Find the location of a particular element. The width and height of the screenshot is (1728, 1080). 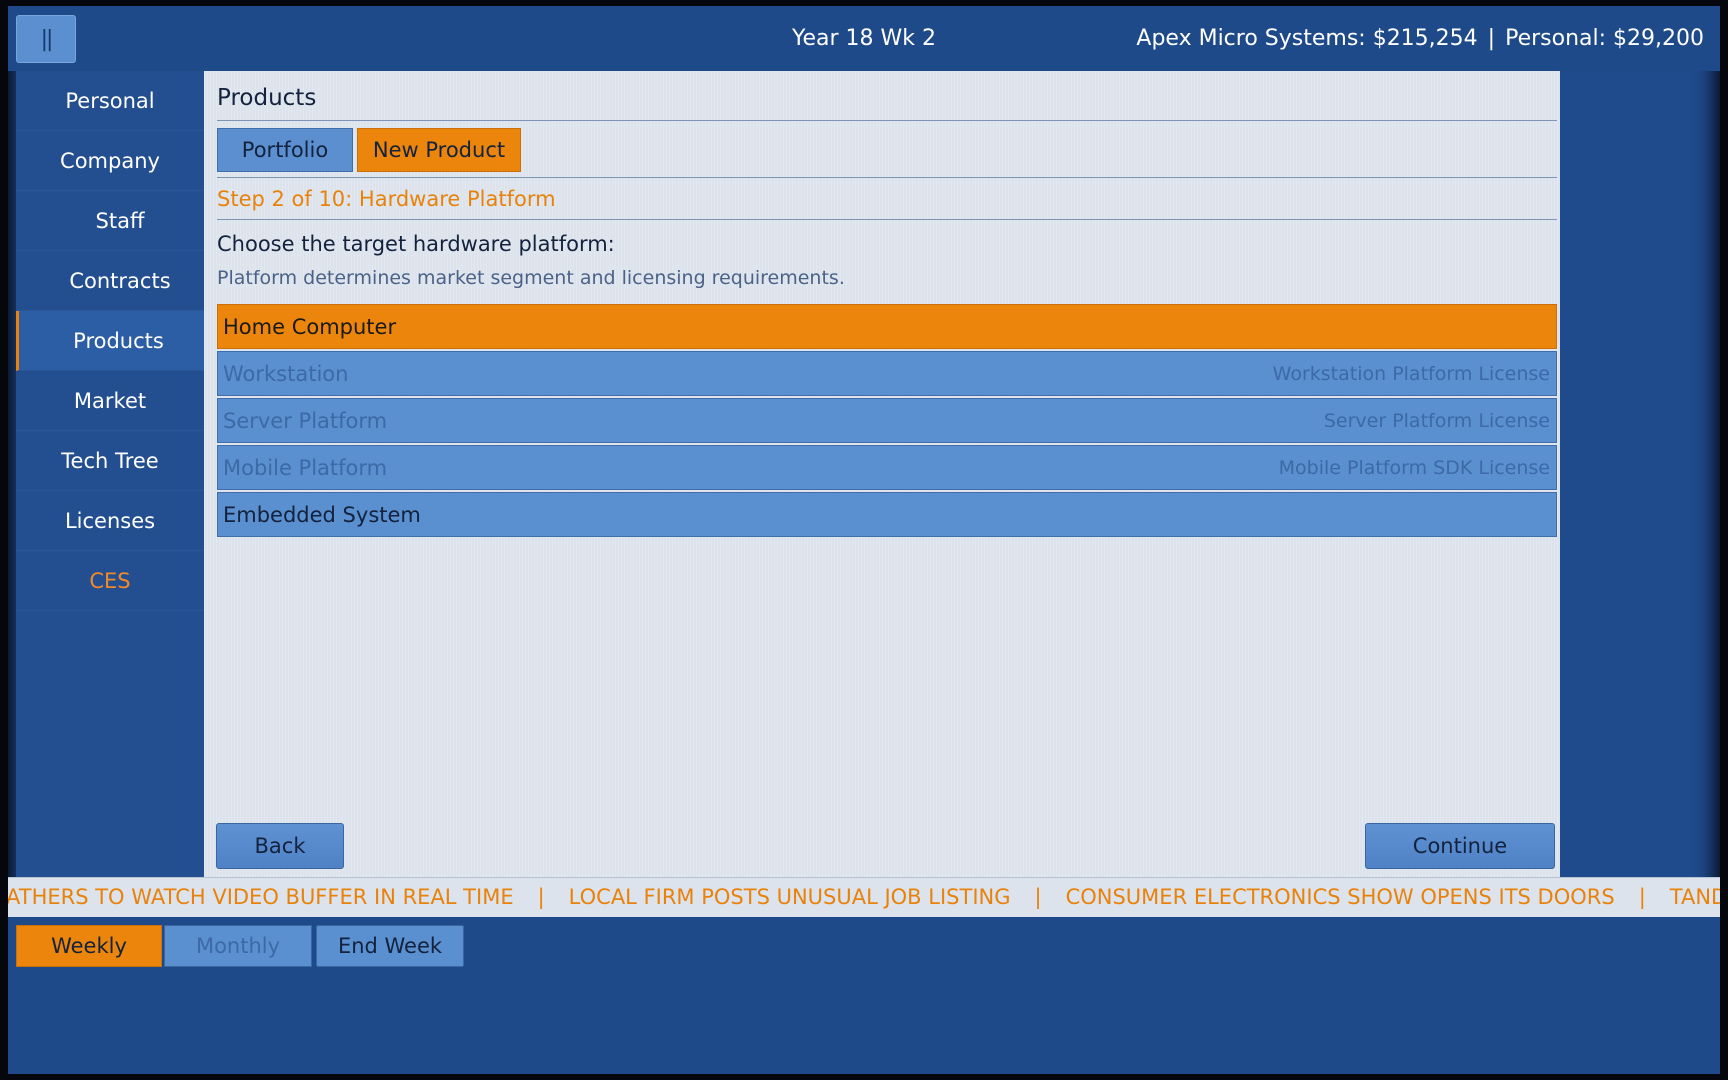

sidebar-item-market: Market is located at coordinates (110, 401).